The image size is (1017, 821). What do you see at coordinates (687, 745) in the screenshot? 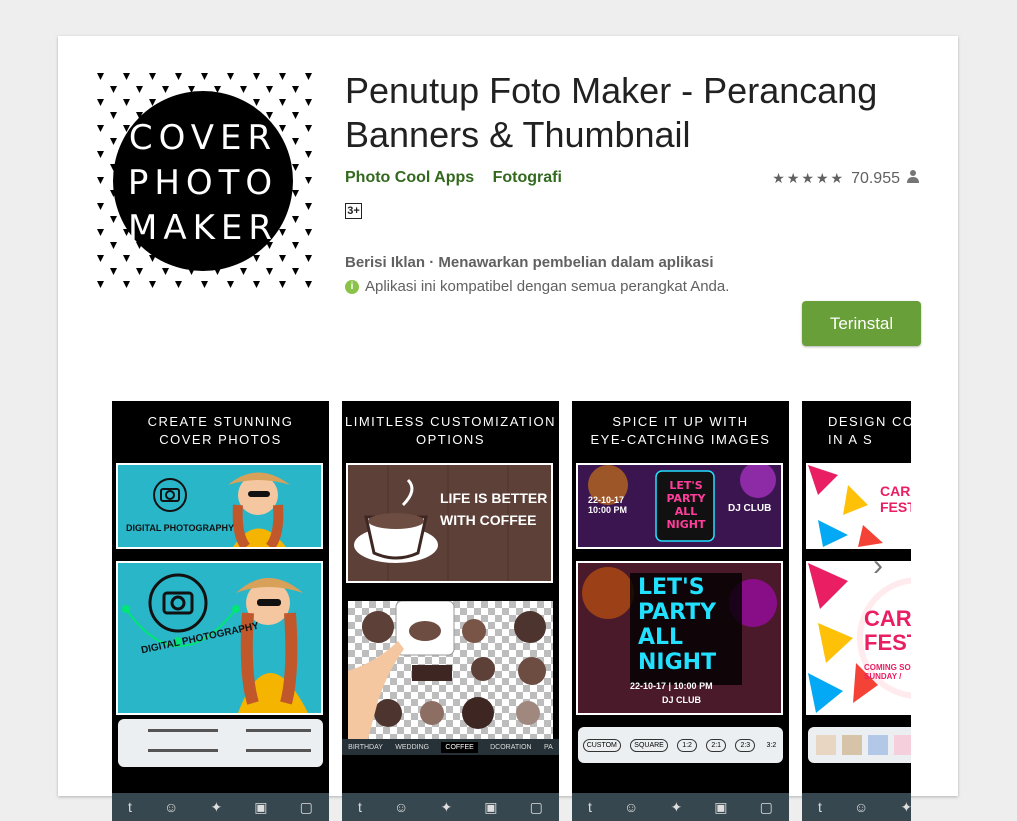
I see `ratio-1-2: 1:2` at bounding box center [687, 745].